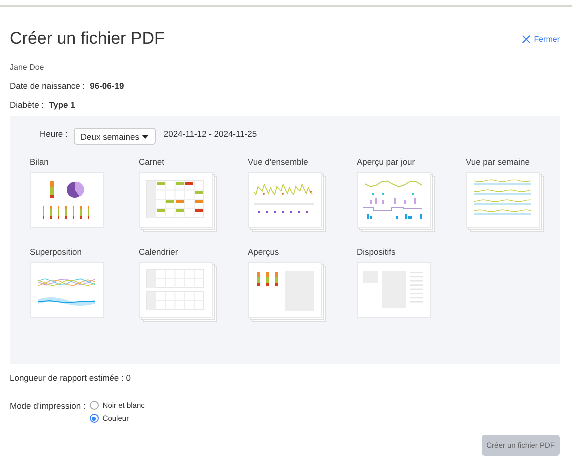  Describe the element at coordinates (28, 67) in the screenshot. I see `patient-name: Jane Doe` at that location.